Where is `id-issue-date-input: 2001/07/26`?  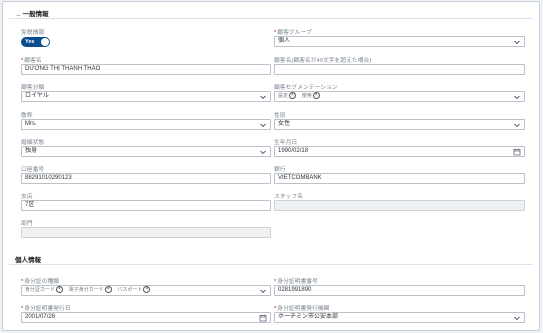 id-issue-date-input: 2001/07/26 is located at coordinates (146, 317).